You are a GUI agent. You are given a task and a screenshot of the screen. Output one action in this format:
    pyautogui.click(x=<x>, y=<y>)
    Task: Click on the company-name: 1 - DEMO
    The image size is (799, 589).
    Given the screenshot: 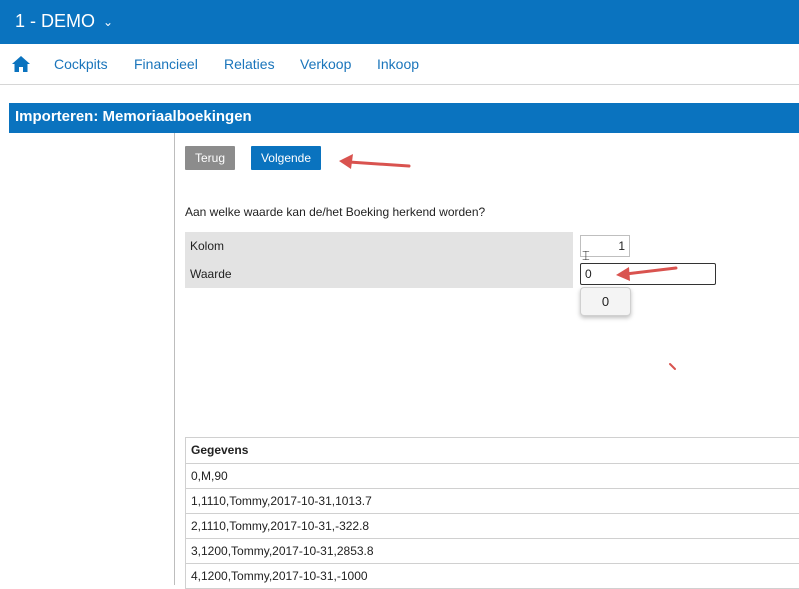 What is the action you would take?
    pyautogui.click(x=55, y=21)
    